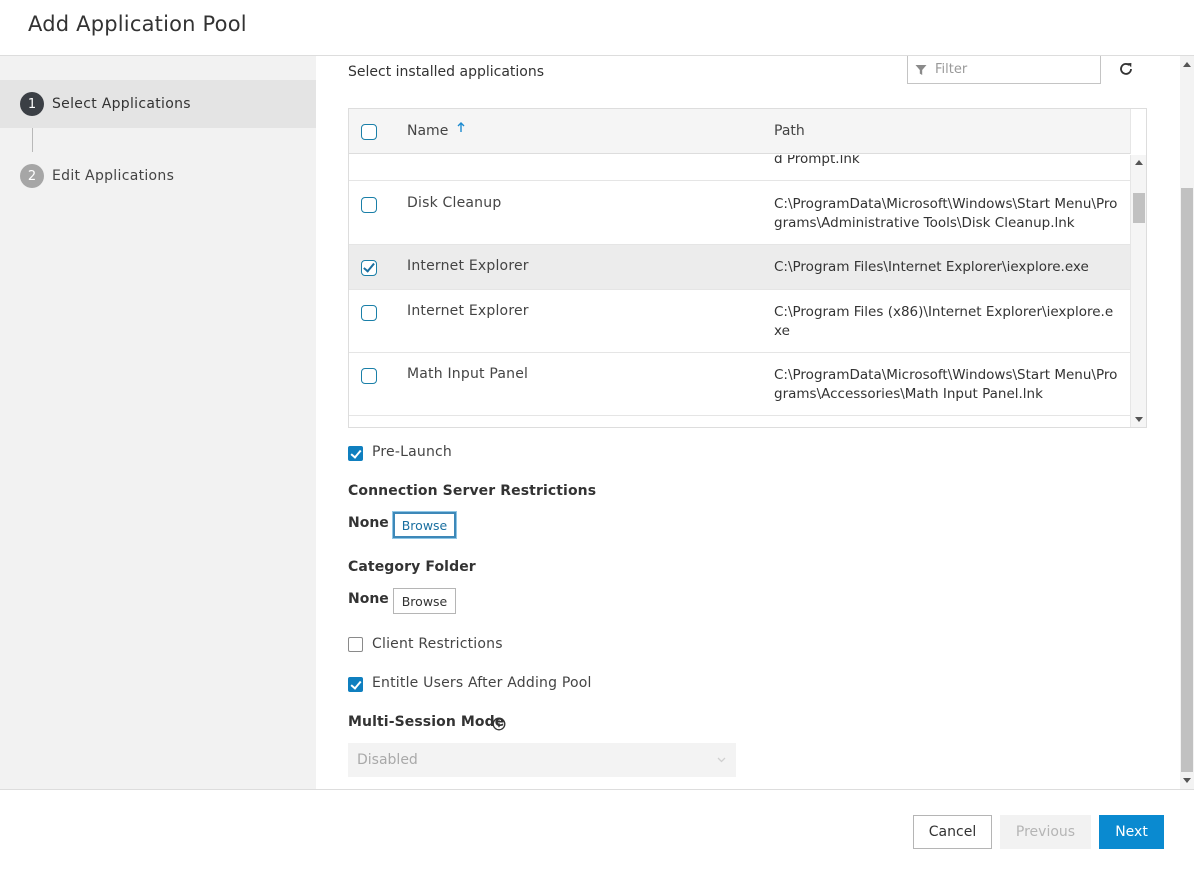  Describe the element at coordinates (739, 168) in the screenshot. I see `table-row: d Prompt.lnk` at that location.